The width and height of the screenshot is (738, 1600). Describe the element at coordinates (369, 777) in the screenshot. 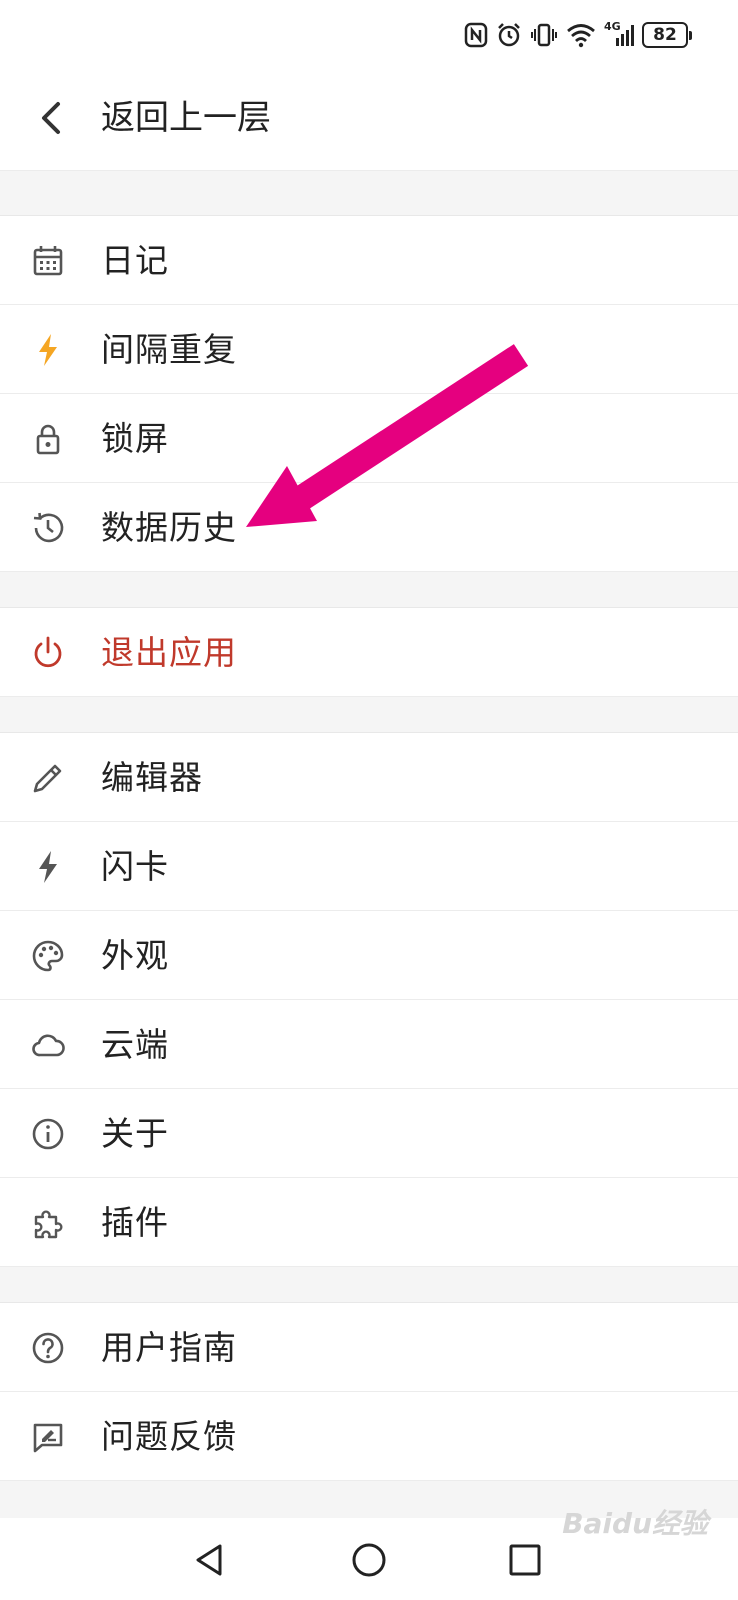

I see `menu-item-editor: 编辑器` at that location.